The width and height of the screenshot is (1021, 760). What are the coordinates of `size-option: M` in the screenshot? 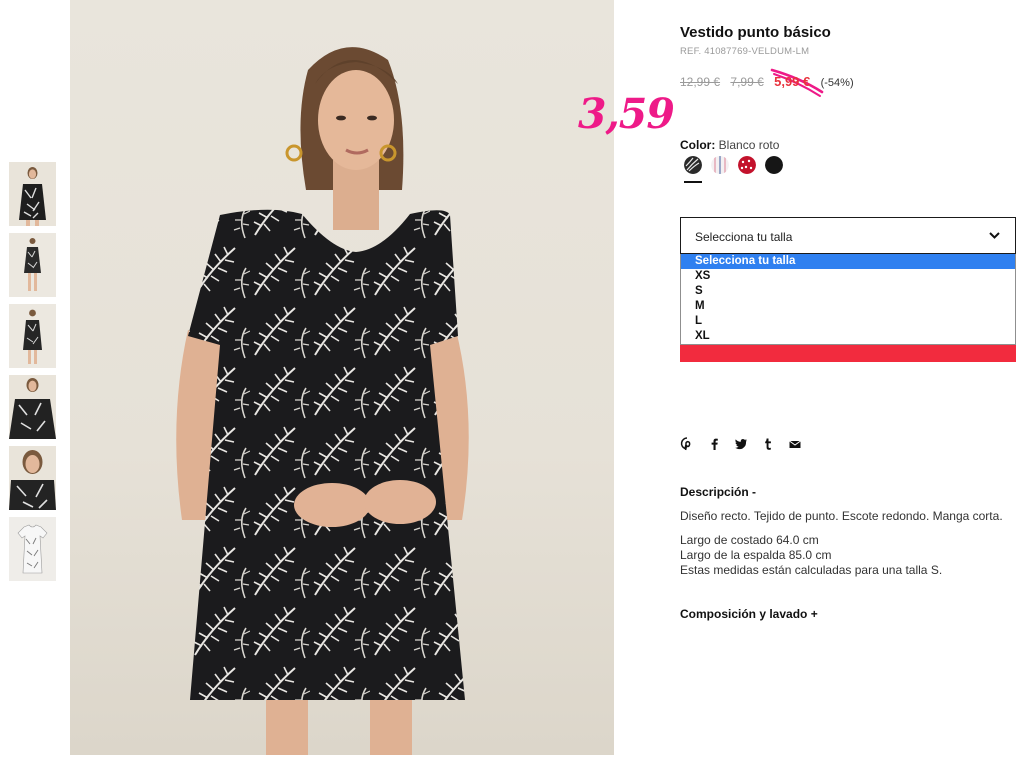 It's located at (848, 306).